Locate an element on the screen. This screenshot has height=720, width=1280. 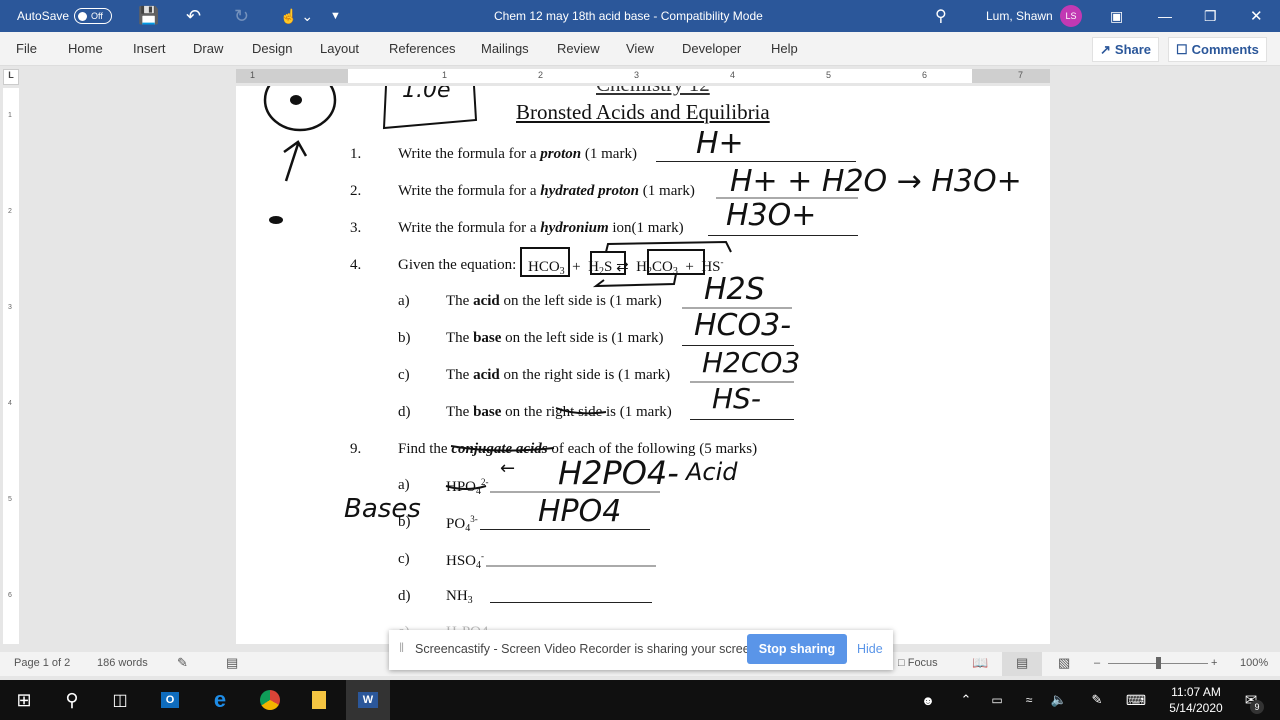
tab-developer: Developer is located at coordinates (711, 48).